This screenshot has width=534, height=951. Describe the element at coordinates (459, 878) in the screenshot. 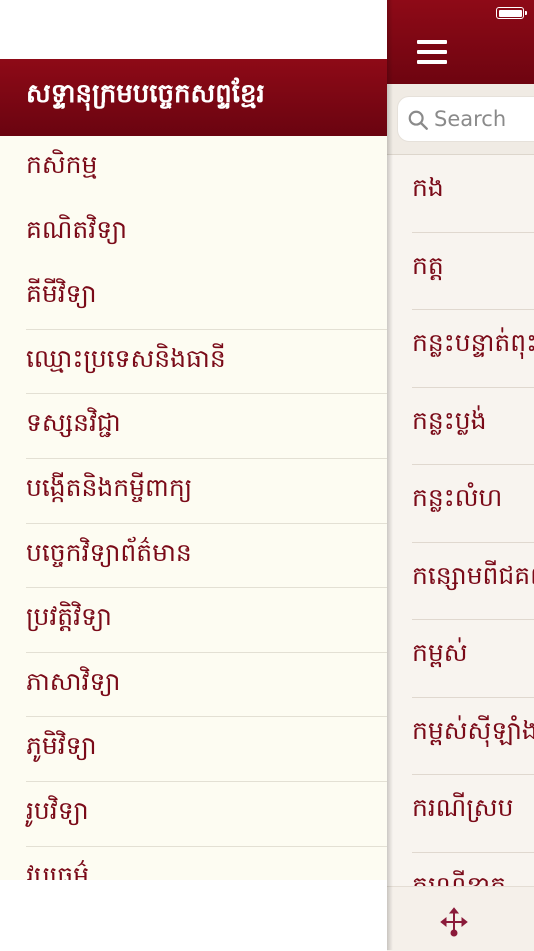

I see `word-label: ករណីខាត` at that location.